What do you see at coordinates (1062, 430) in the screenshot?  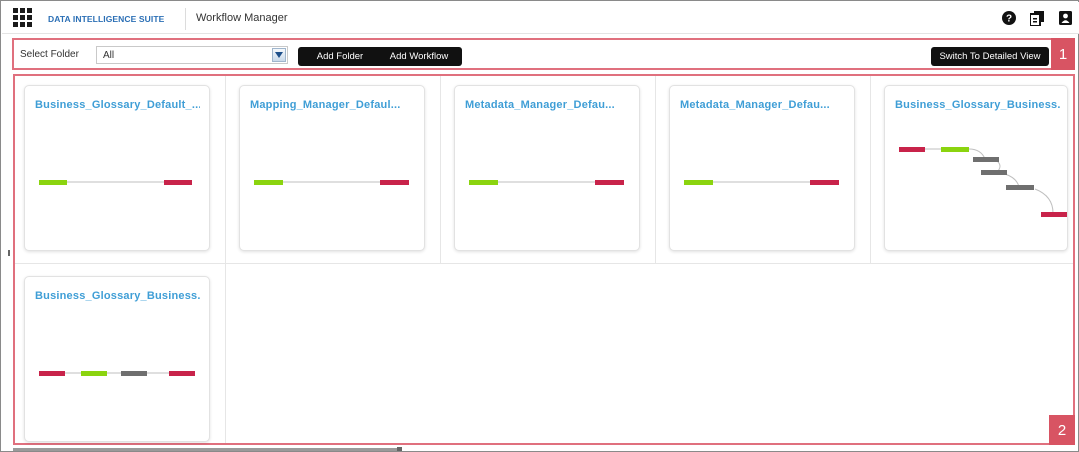 I see `callout-badge-2: 2` at bounding box center [1062, 430].